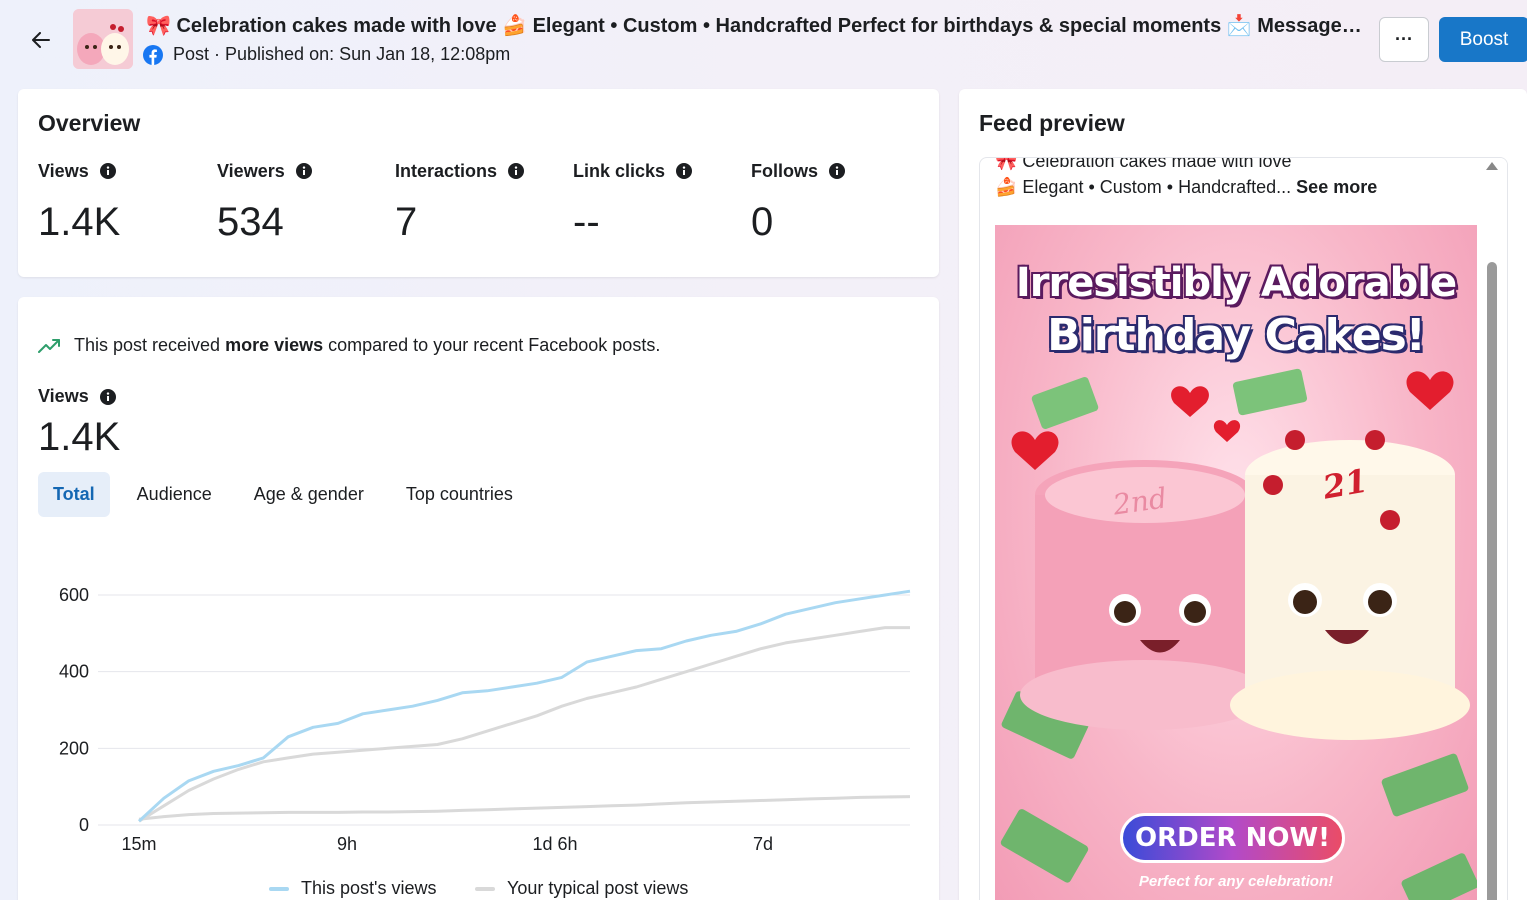 The width and height of the screenshot is (1527, 900). What do you see at coordinates (836, 202) in the screenshot?
I see `metric-follows: Follows 0` at bounding box center [836, 202].